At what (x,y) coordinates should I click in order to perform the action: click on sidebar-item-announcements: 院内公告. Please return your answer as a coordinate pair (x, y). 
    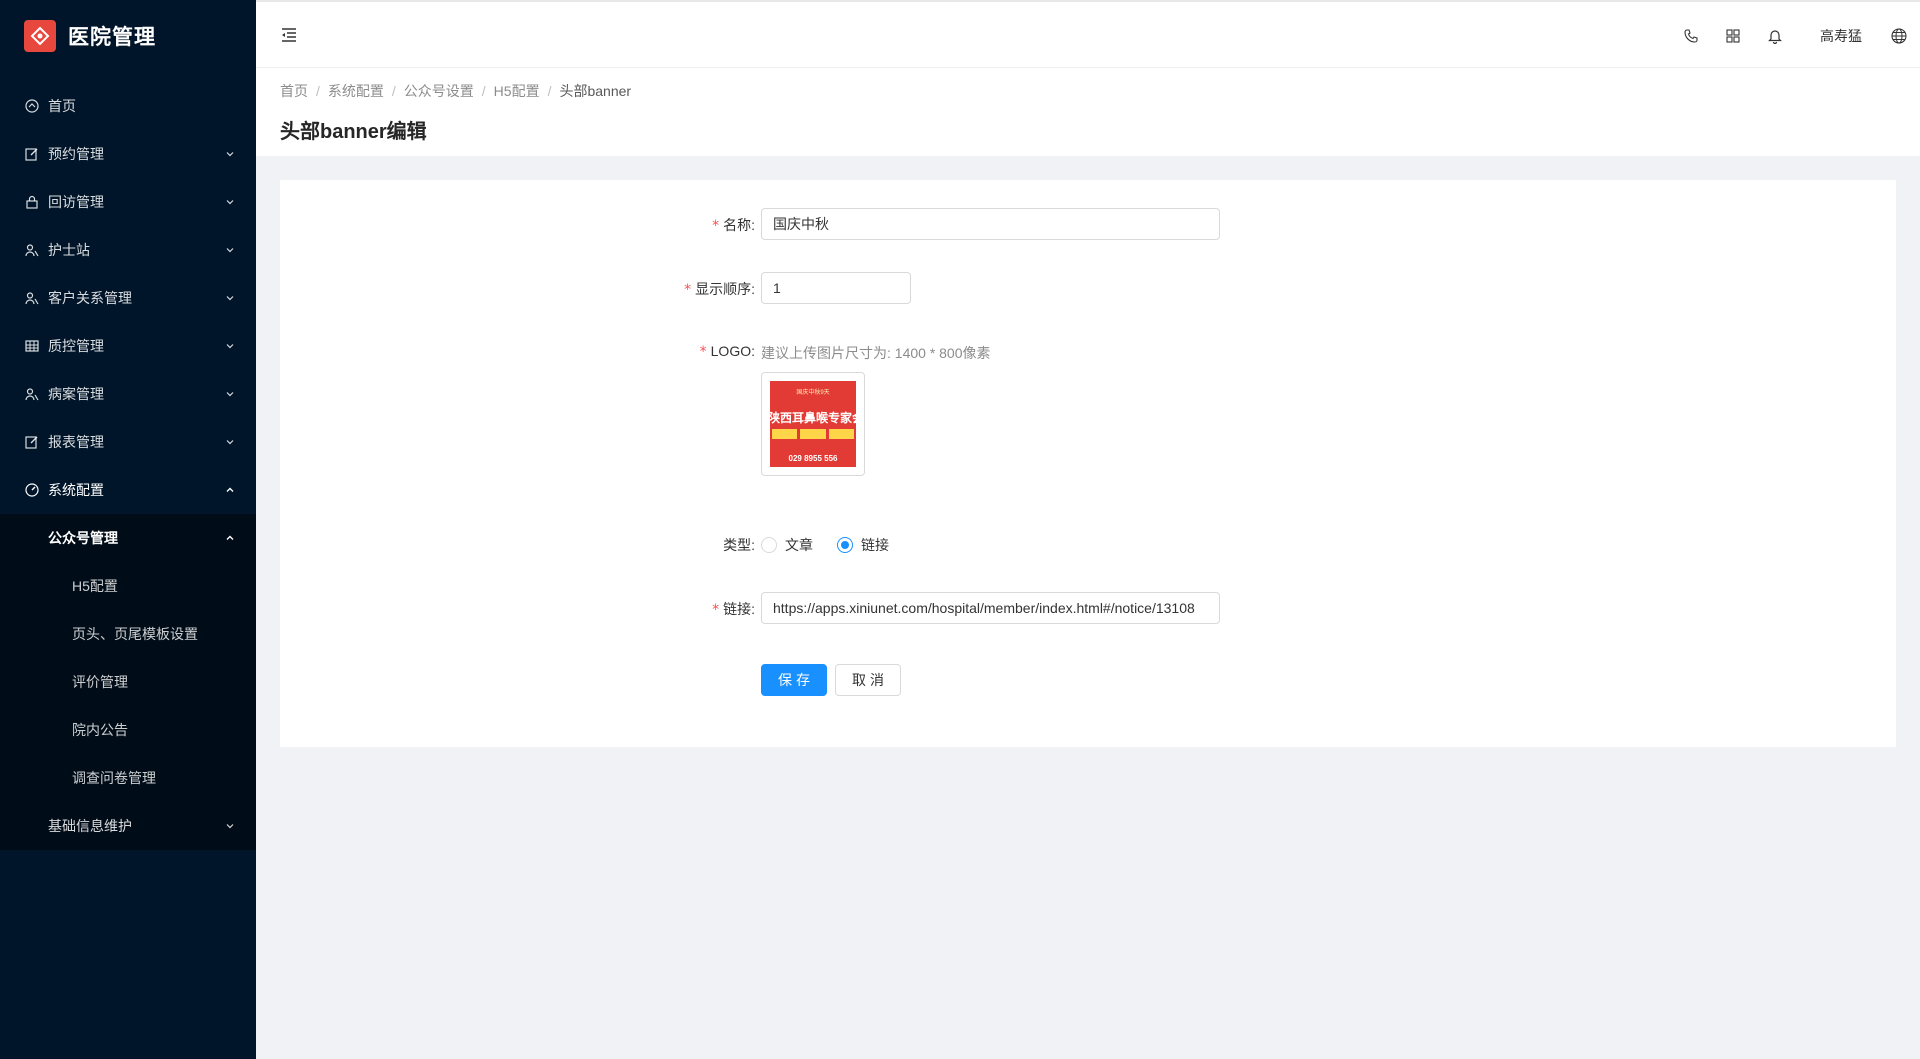
    Looking at the image, I should click on (128, 730).